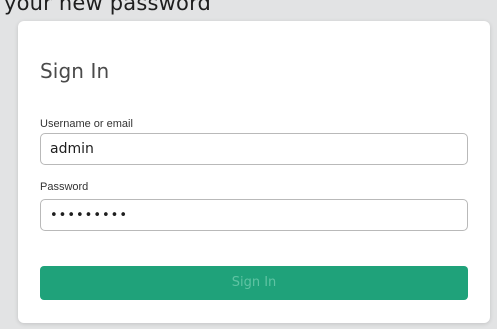 The image size is (497, 329). What do you see at coordinates (72, 149) in the screenshot?
I see `username-value: admin` at bounding box center [72, 149].